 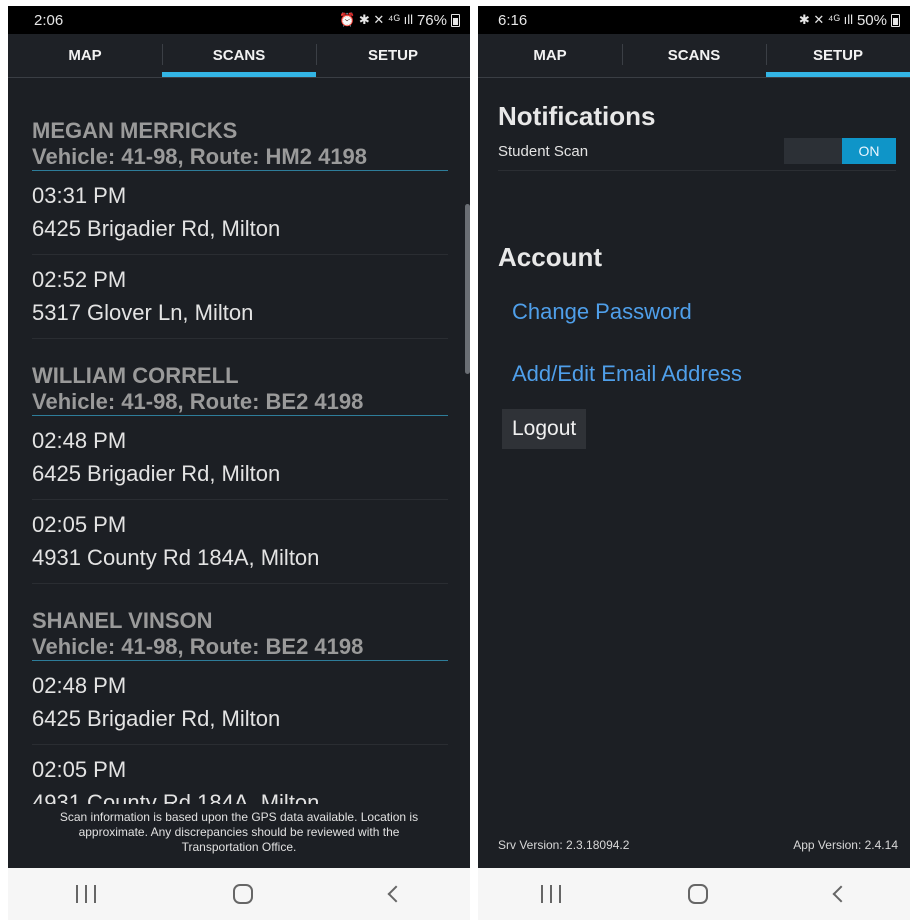 I want to click on status-icons: ⏰ ✱ ✕ ⁴ᴳ ıll 76%, so click(x=399, y=20).